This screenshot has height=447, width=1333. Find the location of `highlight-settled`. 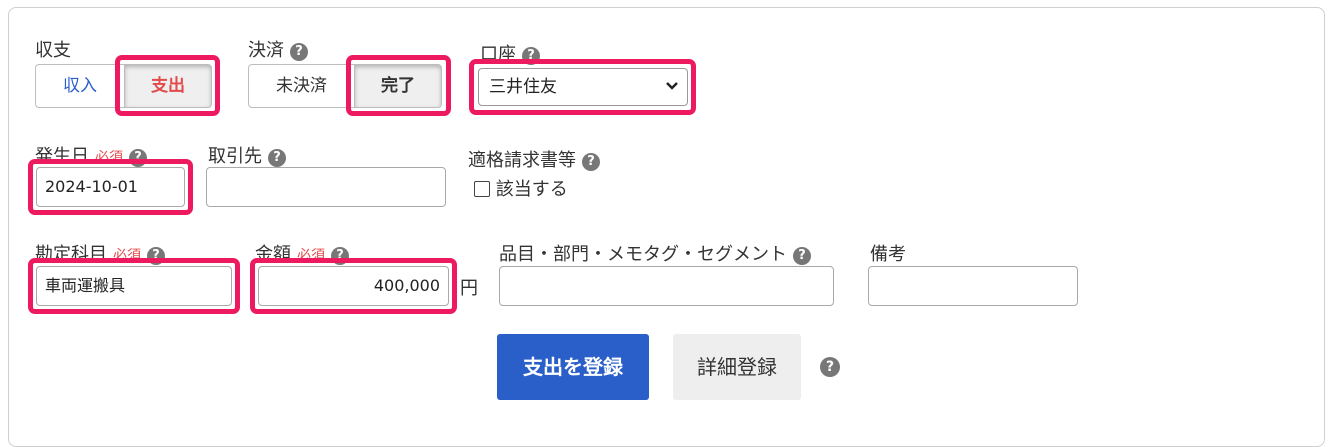

highlight-settled is located at coordinates (398, 85).